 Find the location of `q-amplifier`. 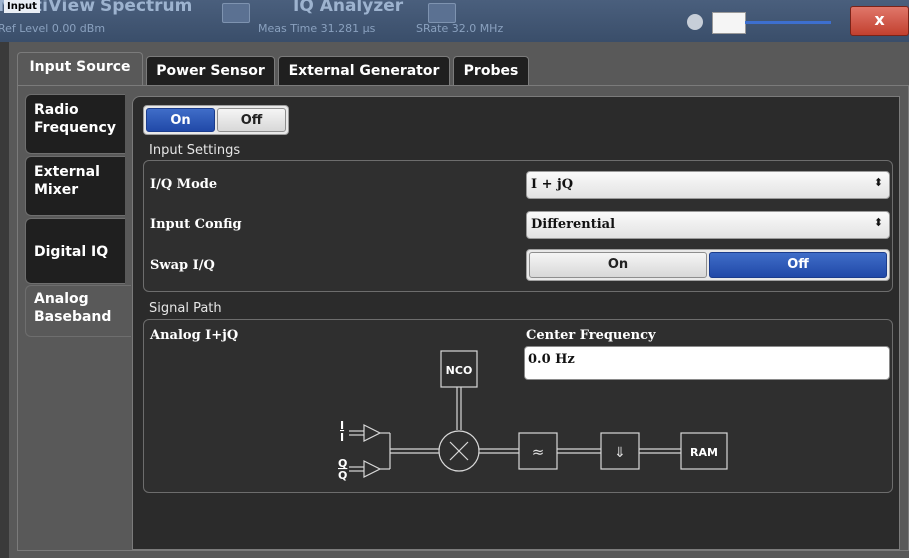

q-amplifier is located at coordinates (372, 469).